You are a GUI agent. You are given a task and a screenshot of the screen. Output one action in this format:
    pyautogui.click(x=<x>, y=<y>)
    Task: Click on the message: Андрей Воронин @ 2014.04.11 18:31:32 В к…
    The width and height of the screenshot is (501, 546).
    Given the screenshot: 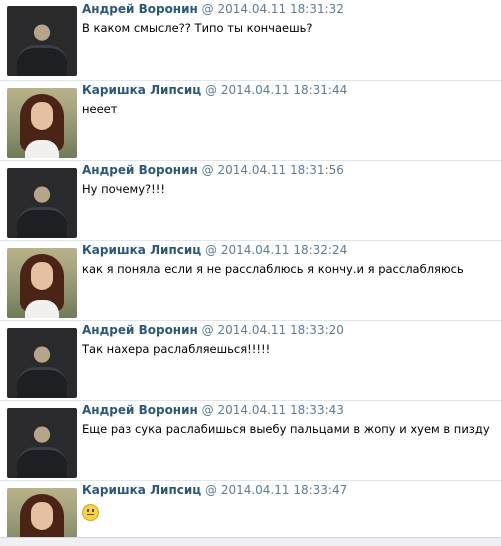 What is the action you would take?
    pyautogui.click(x=250, y=40)
    